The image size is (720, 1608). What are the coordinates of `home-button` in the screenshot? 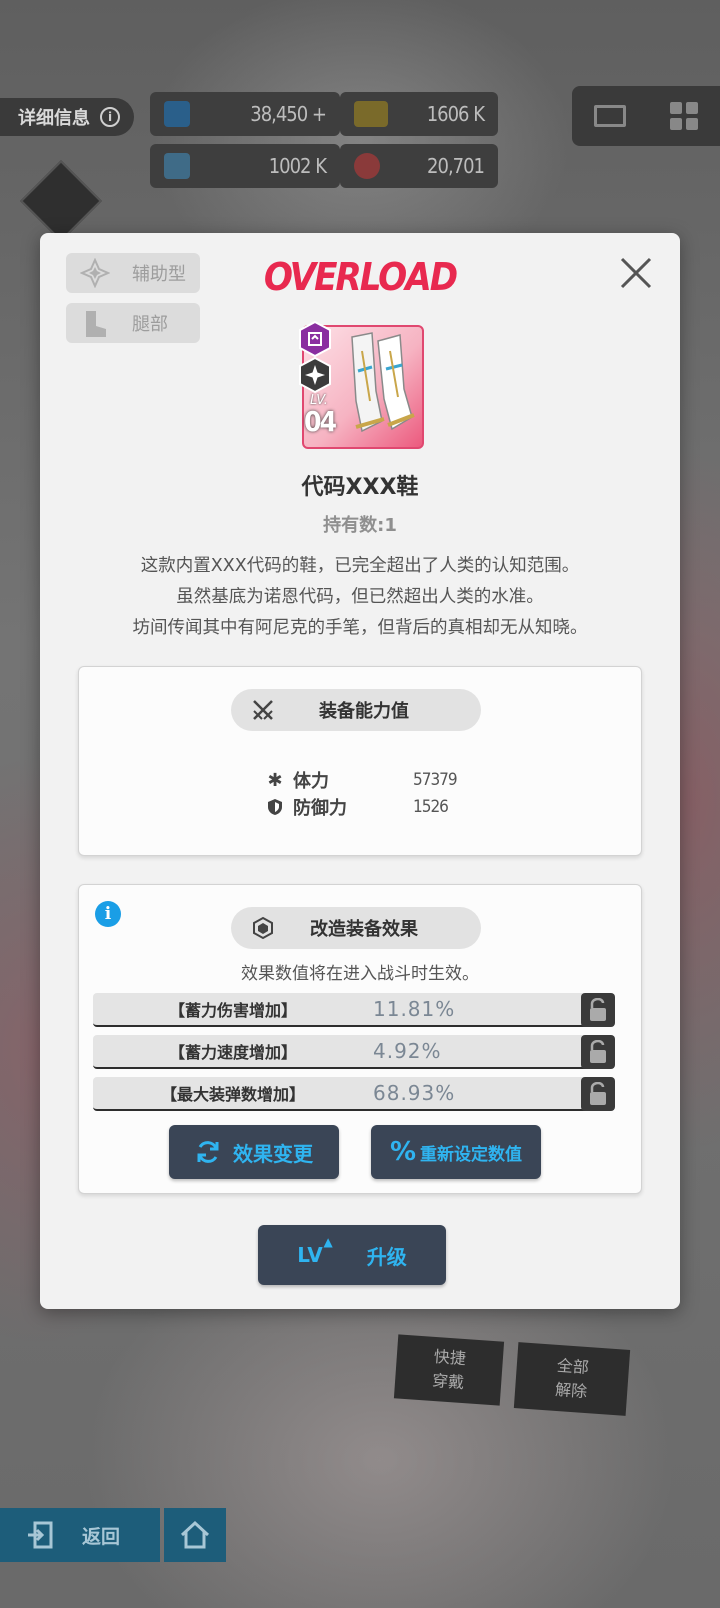 It's located at (195, 1535).